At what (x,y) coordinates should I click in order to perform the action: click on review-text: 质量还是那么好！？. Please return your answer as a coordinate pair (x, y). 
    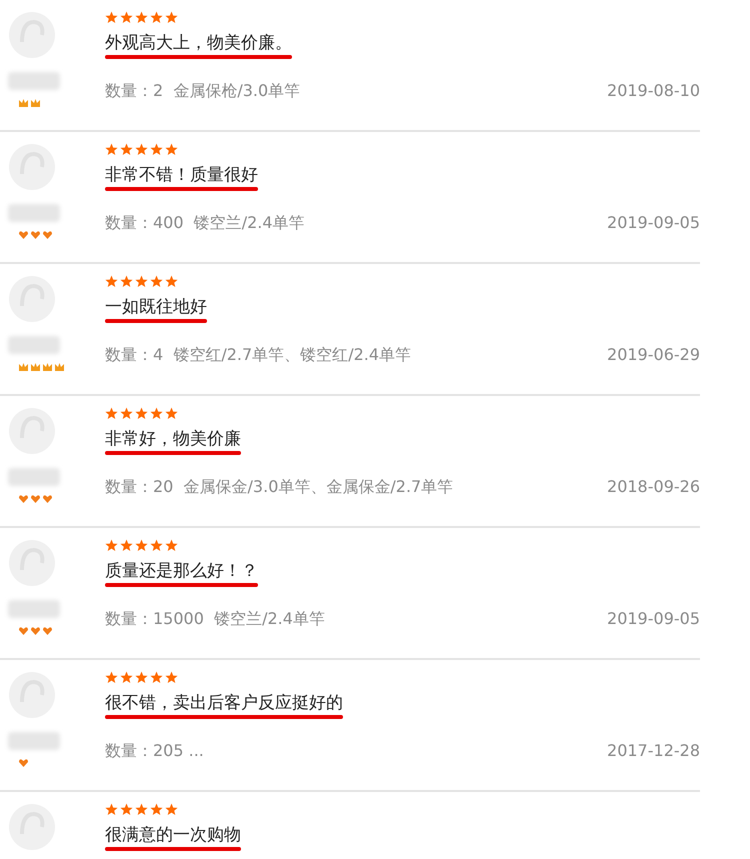
    Looking at the image, I should click on (181, 571).